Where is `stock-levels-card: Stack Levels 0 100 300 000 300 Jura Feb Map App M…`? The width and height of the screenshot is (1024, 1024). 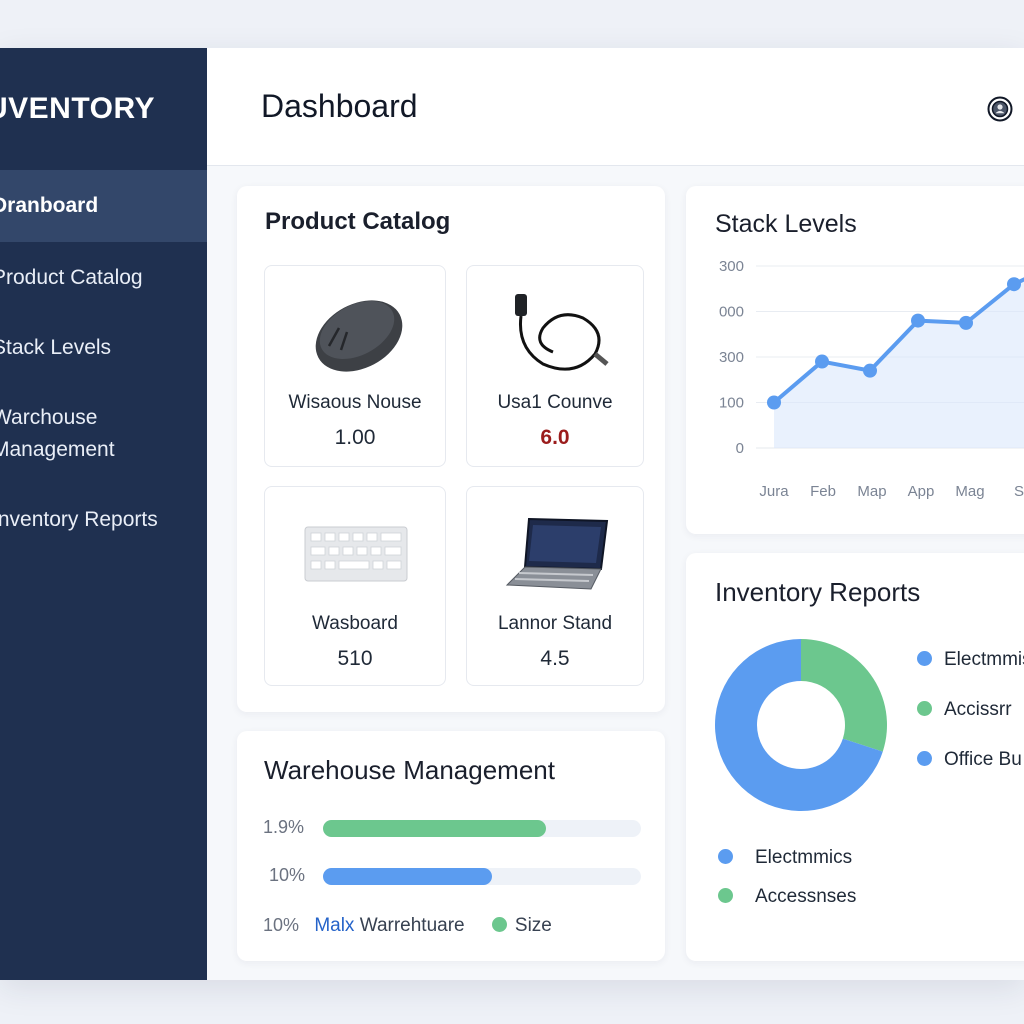 stock-levels-card: Stack Levels 0 100 300 000 300 Jura Feb Map App M… is located at coordinates (855, 360).